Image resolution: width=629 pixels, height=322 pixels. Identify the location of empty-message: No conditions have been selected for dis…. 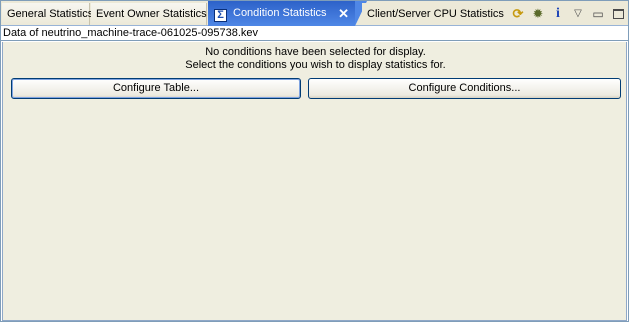
(315, 59).